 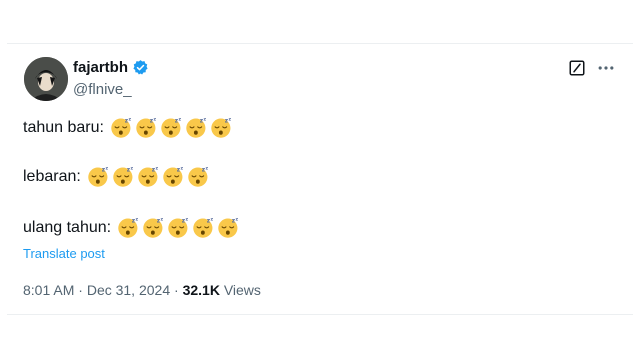 I want to click on author-name-row: fajartbh, so click(x=111, y=67).